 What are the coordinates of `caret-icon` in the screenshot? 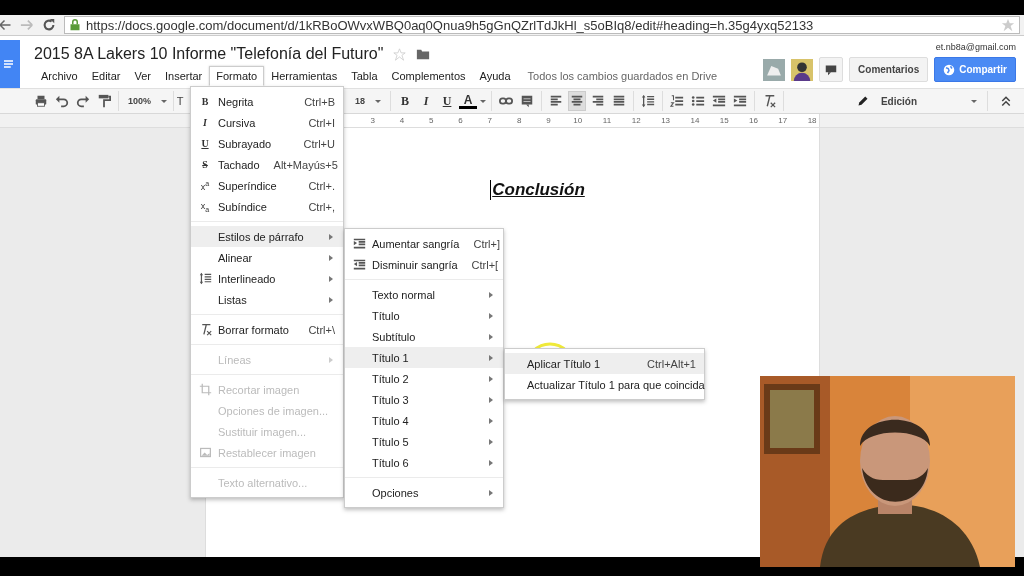 It's located at (483, 101).